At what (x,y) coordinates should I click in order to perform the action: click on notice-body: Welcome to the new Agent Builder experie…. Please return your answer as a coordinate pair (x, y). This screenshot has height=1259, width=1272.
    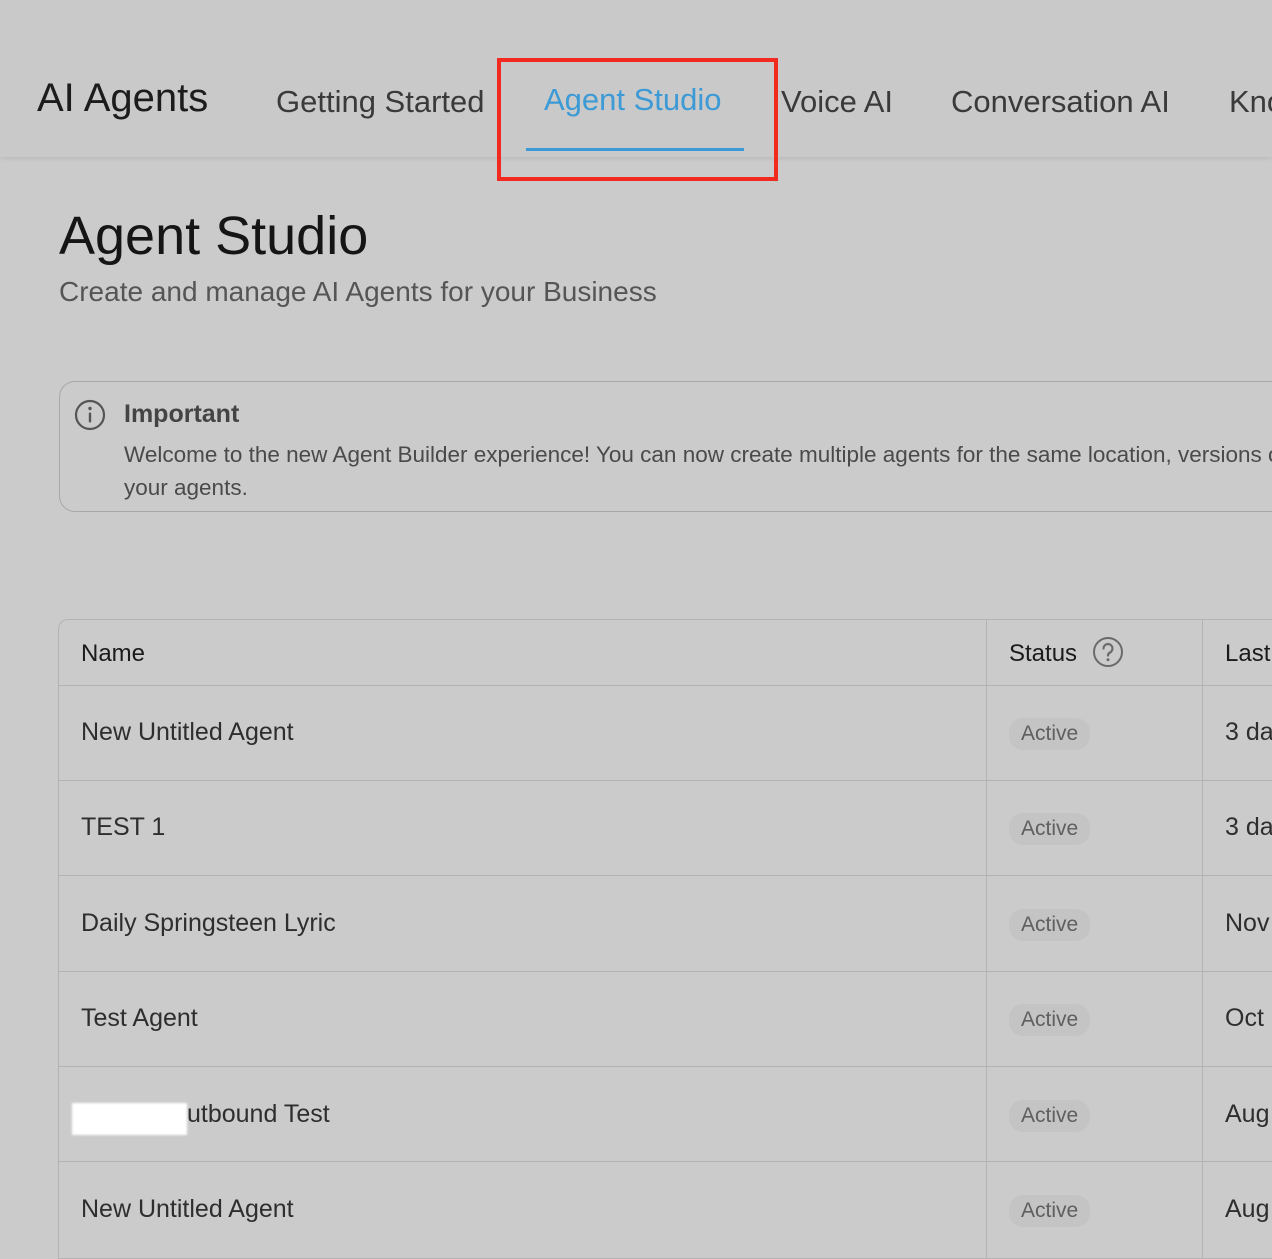
    Looking at the image, I should click on (698, 471).